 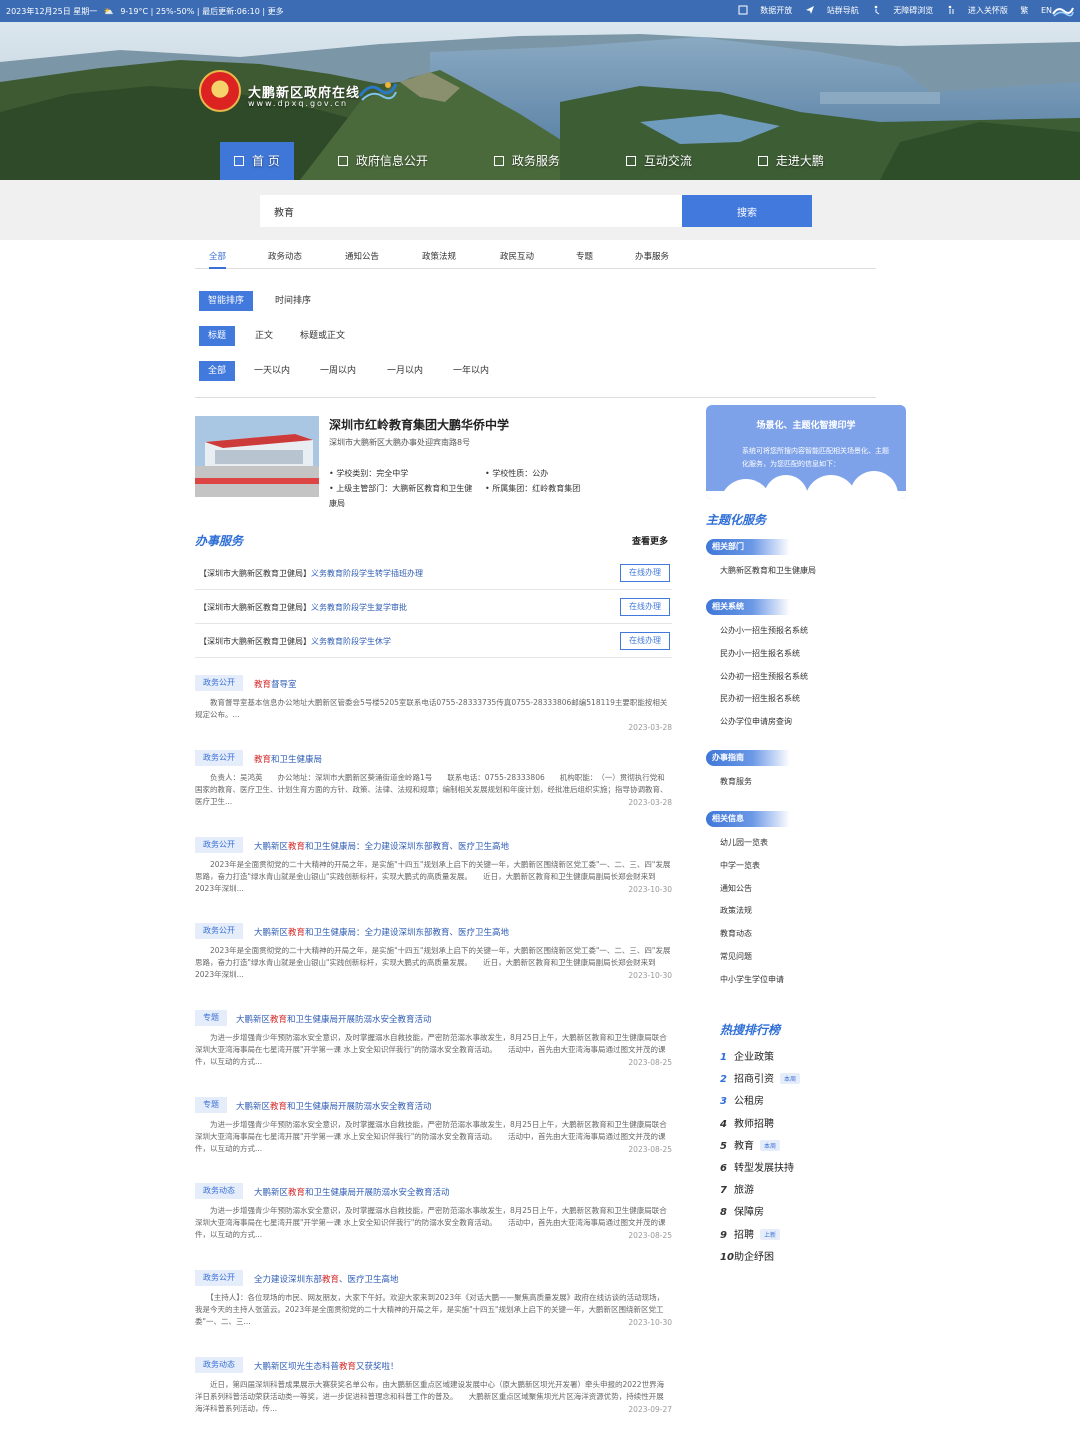 What do you see at coordinates (297, 933) in the screenshot?
I see `result-title-highlight: 教育` at bounding box center [297, 933].